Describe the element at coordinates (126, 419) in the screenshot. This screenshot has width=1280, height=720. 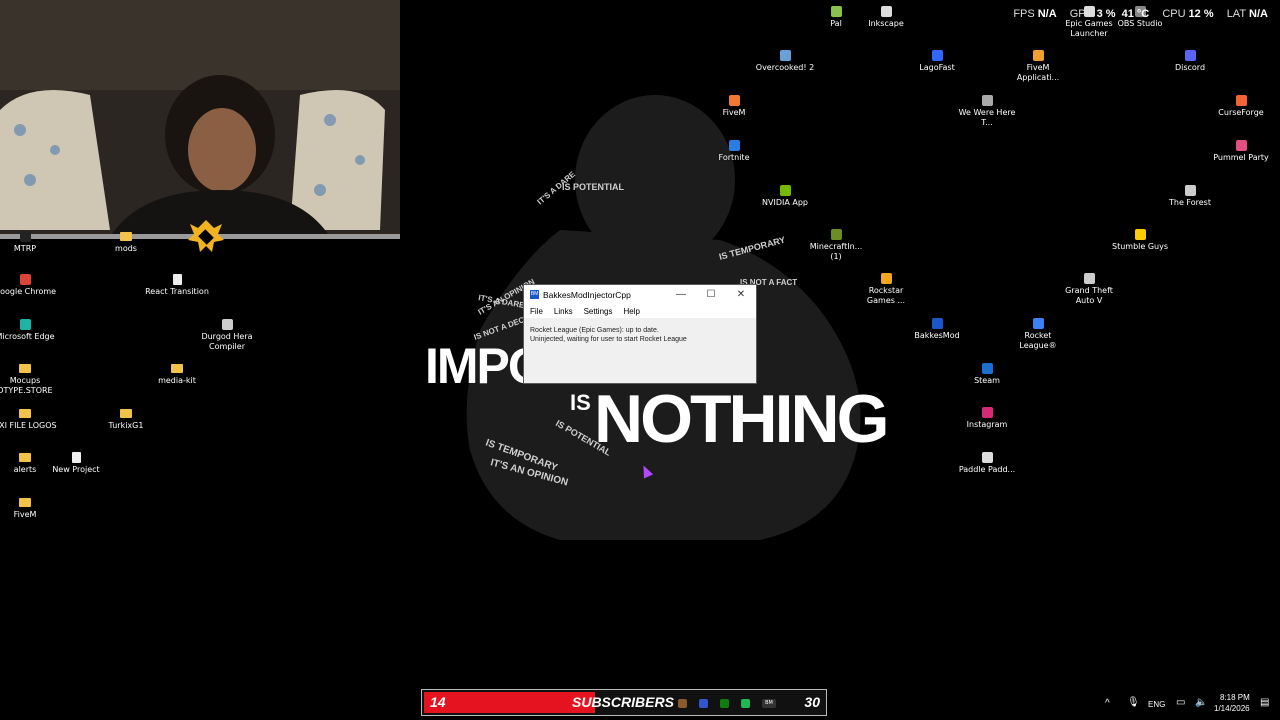
I see `desktop-shortcut: TurkixG1` at that location.